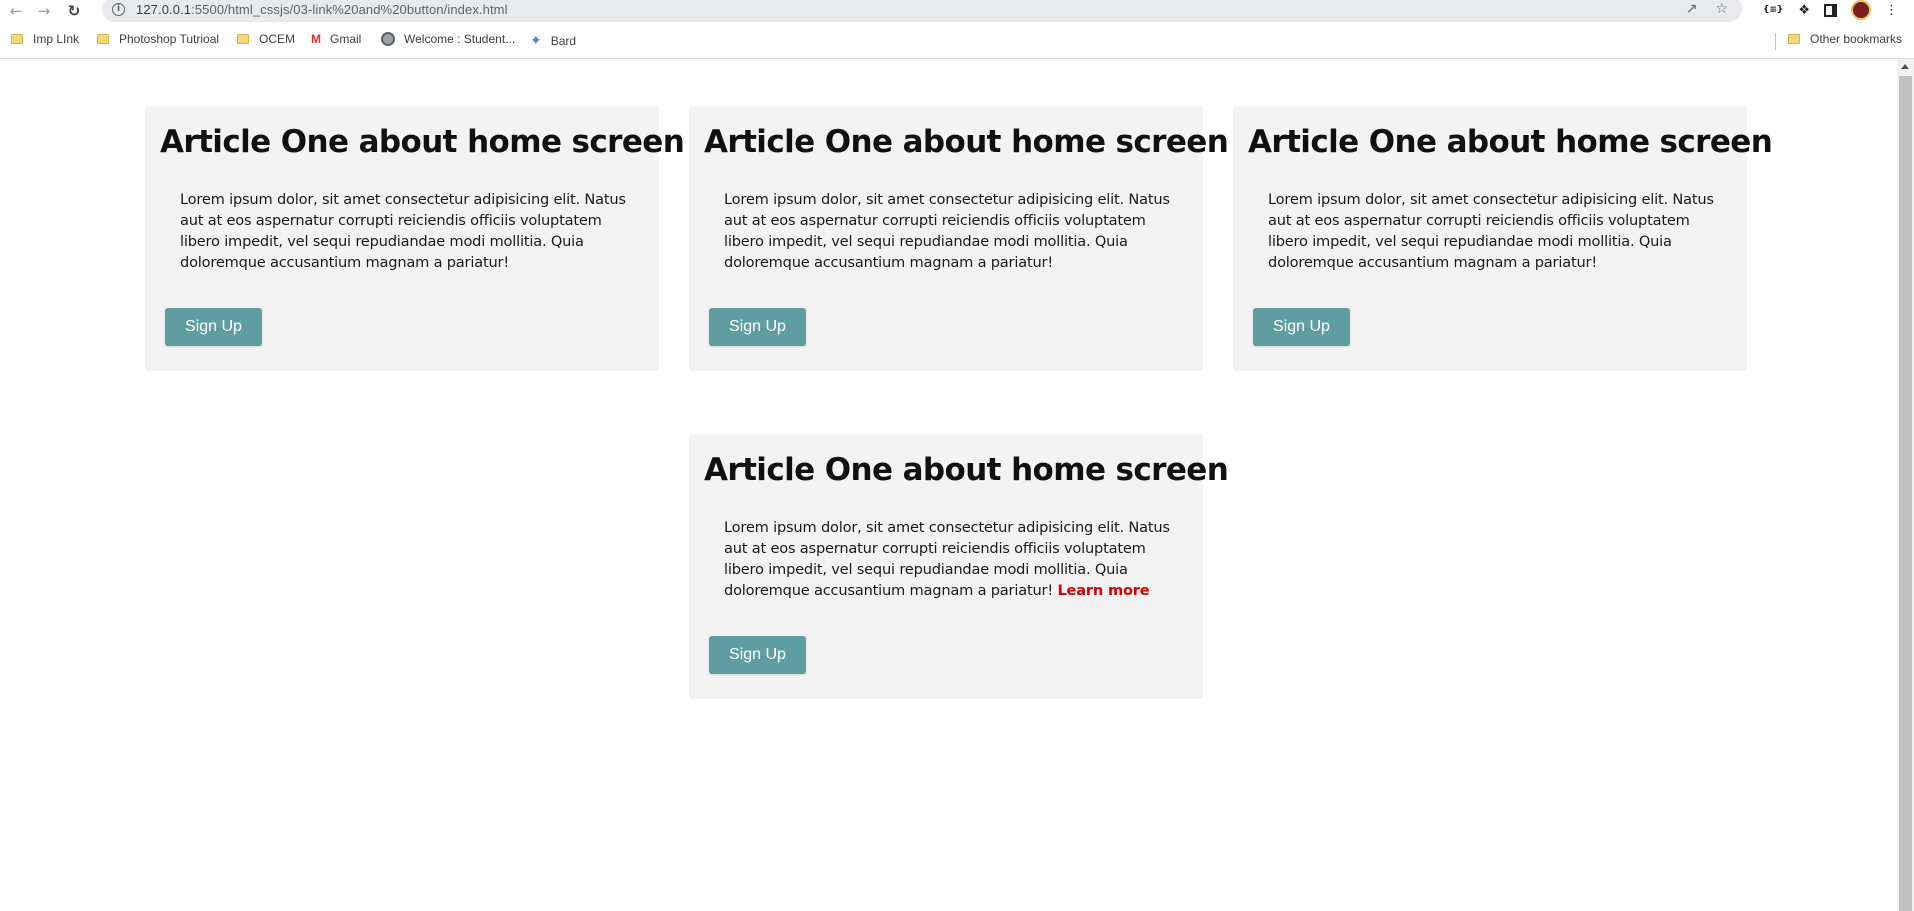  I want to click on back-arrow-icon: ←, so click(16, 11).